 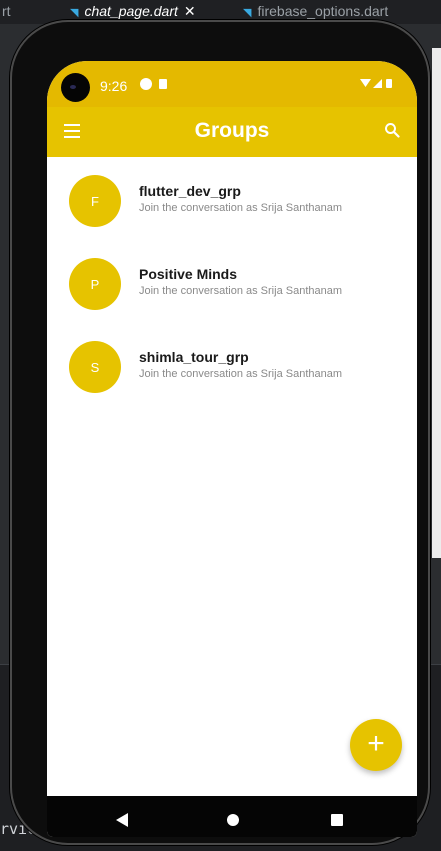 I want to click on android-navigation-bar, so click(x=232, y=816).